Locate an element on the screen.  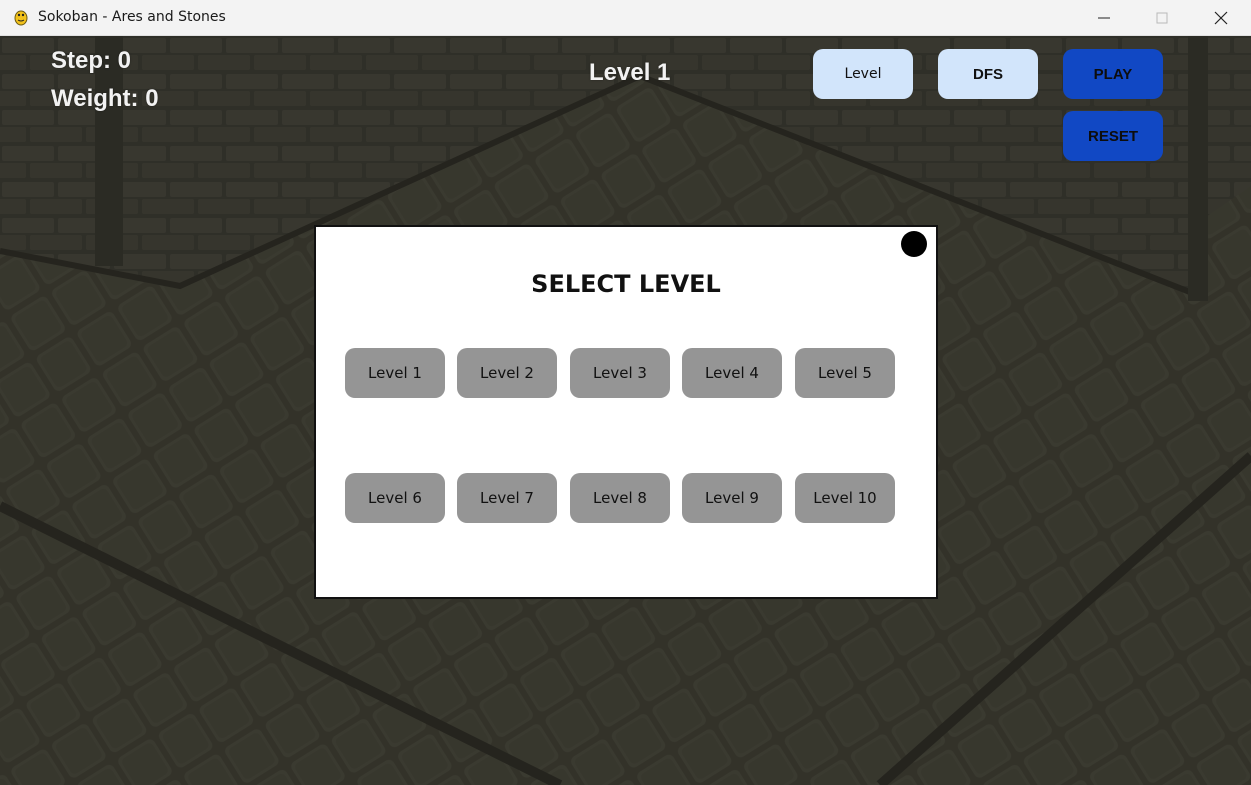
close-icon is located at coordinates (1221, 18).